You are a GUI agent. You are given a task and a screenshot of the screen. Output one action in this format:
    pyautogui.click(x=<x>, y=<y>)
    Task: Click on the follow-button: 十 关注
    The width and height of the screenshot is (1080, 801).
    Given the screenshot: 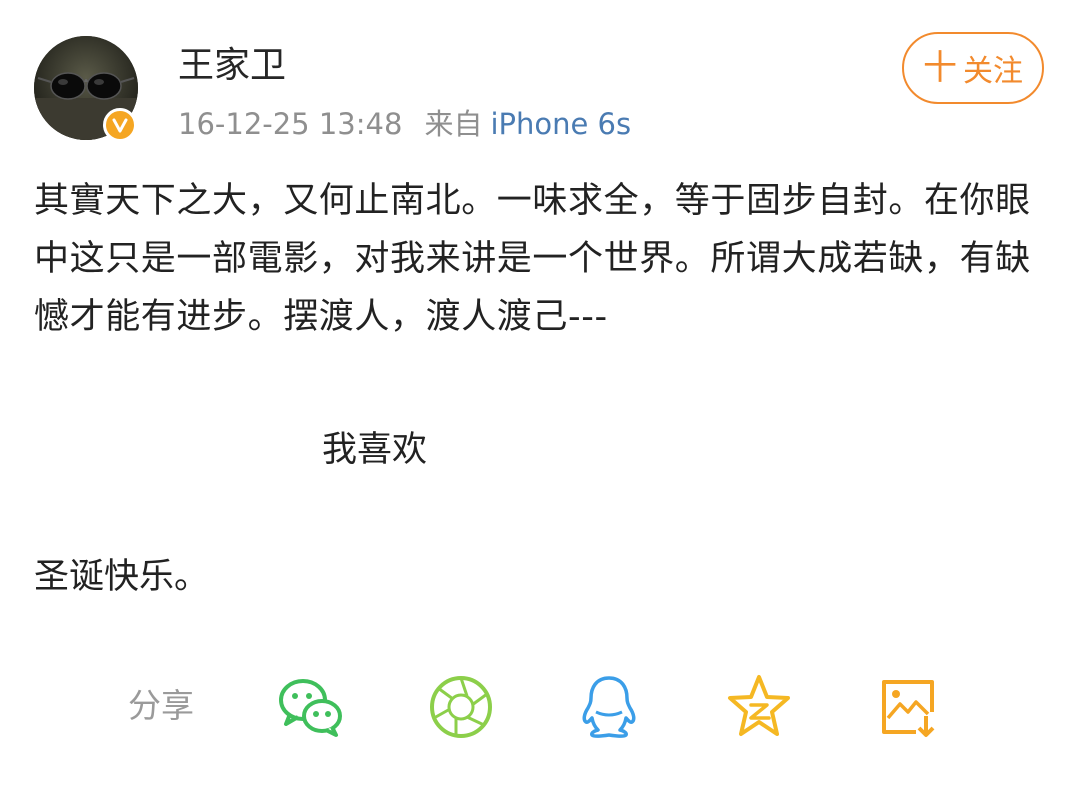 What is the action you would take?
    pyautogui.click(x=973, y=68)
    